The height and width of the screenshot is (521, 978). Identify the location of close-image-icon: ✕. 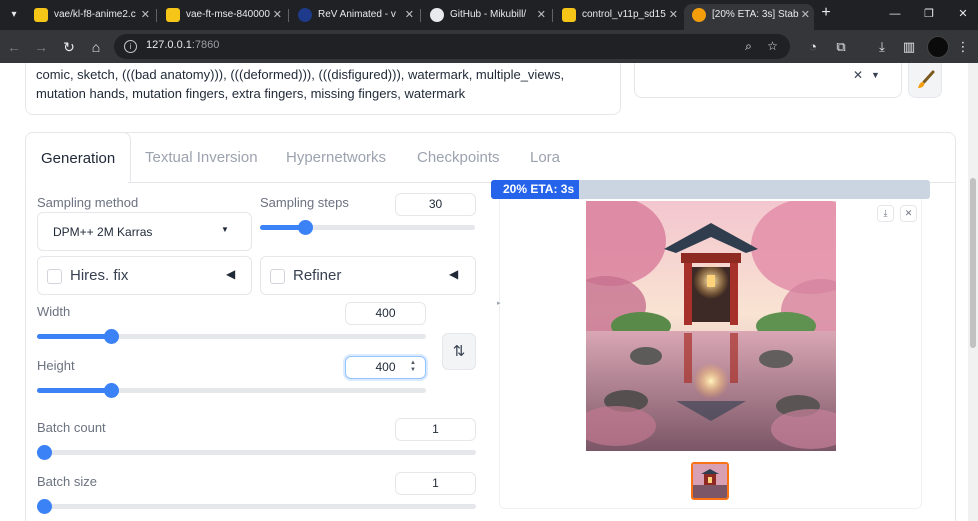
(908, 213).